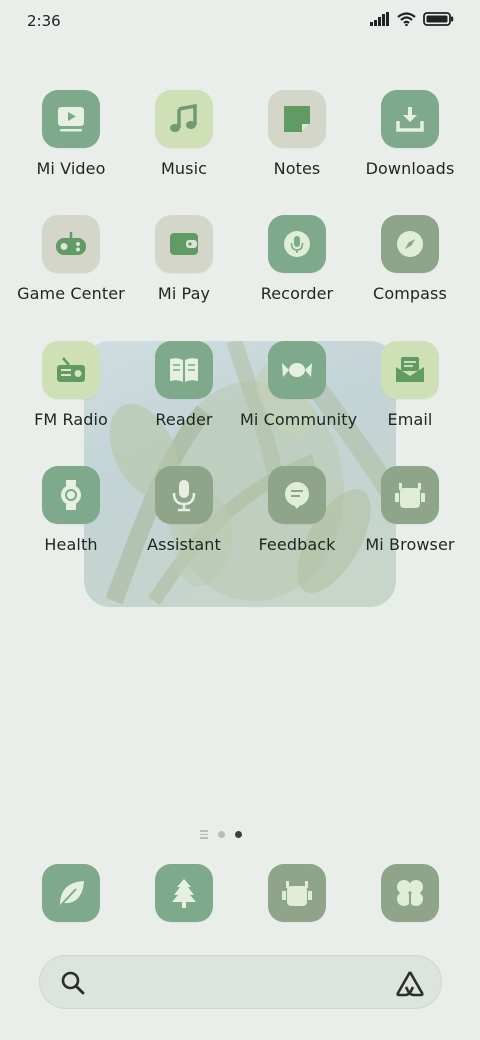 Image resolution: width=480 pixels, height=1040 pixels. Describe the element at coordinates (410, 370) in the screenshot. I see `mail-icon` at that location.